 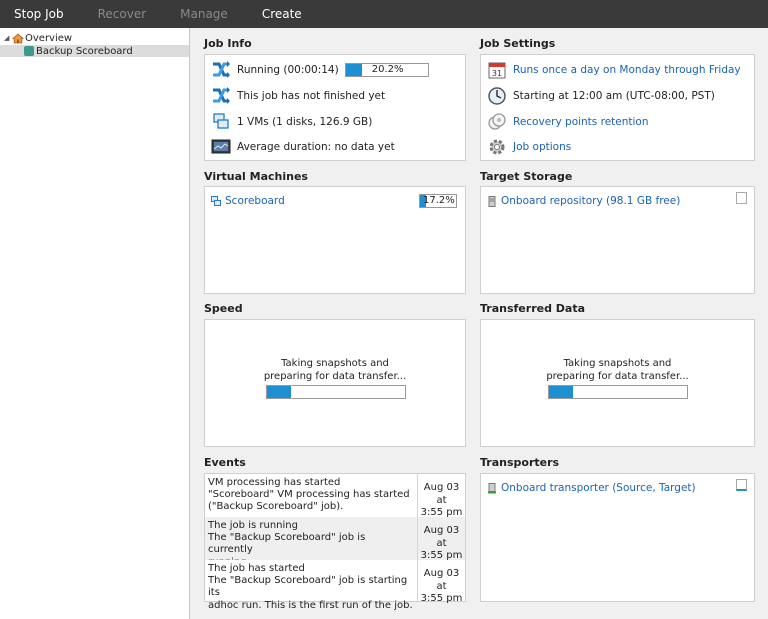 I want to click on speed-title: Speed, so click(x=223, y=308).